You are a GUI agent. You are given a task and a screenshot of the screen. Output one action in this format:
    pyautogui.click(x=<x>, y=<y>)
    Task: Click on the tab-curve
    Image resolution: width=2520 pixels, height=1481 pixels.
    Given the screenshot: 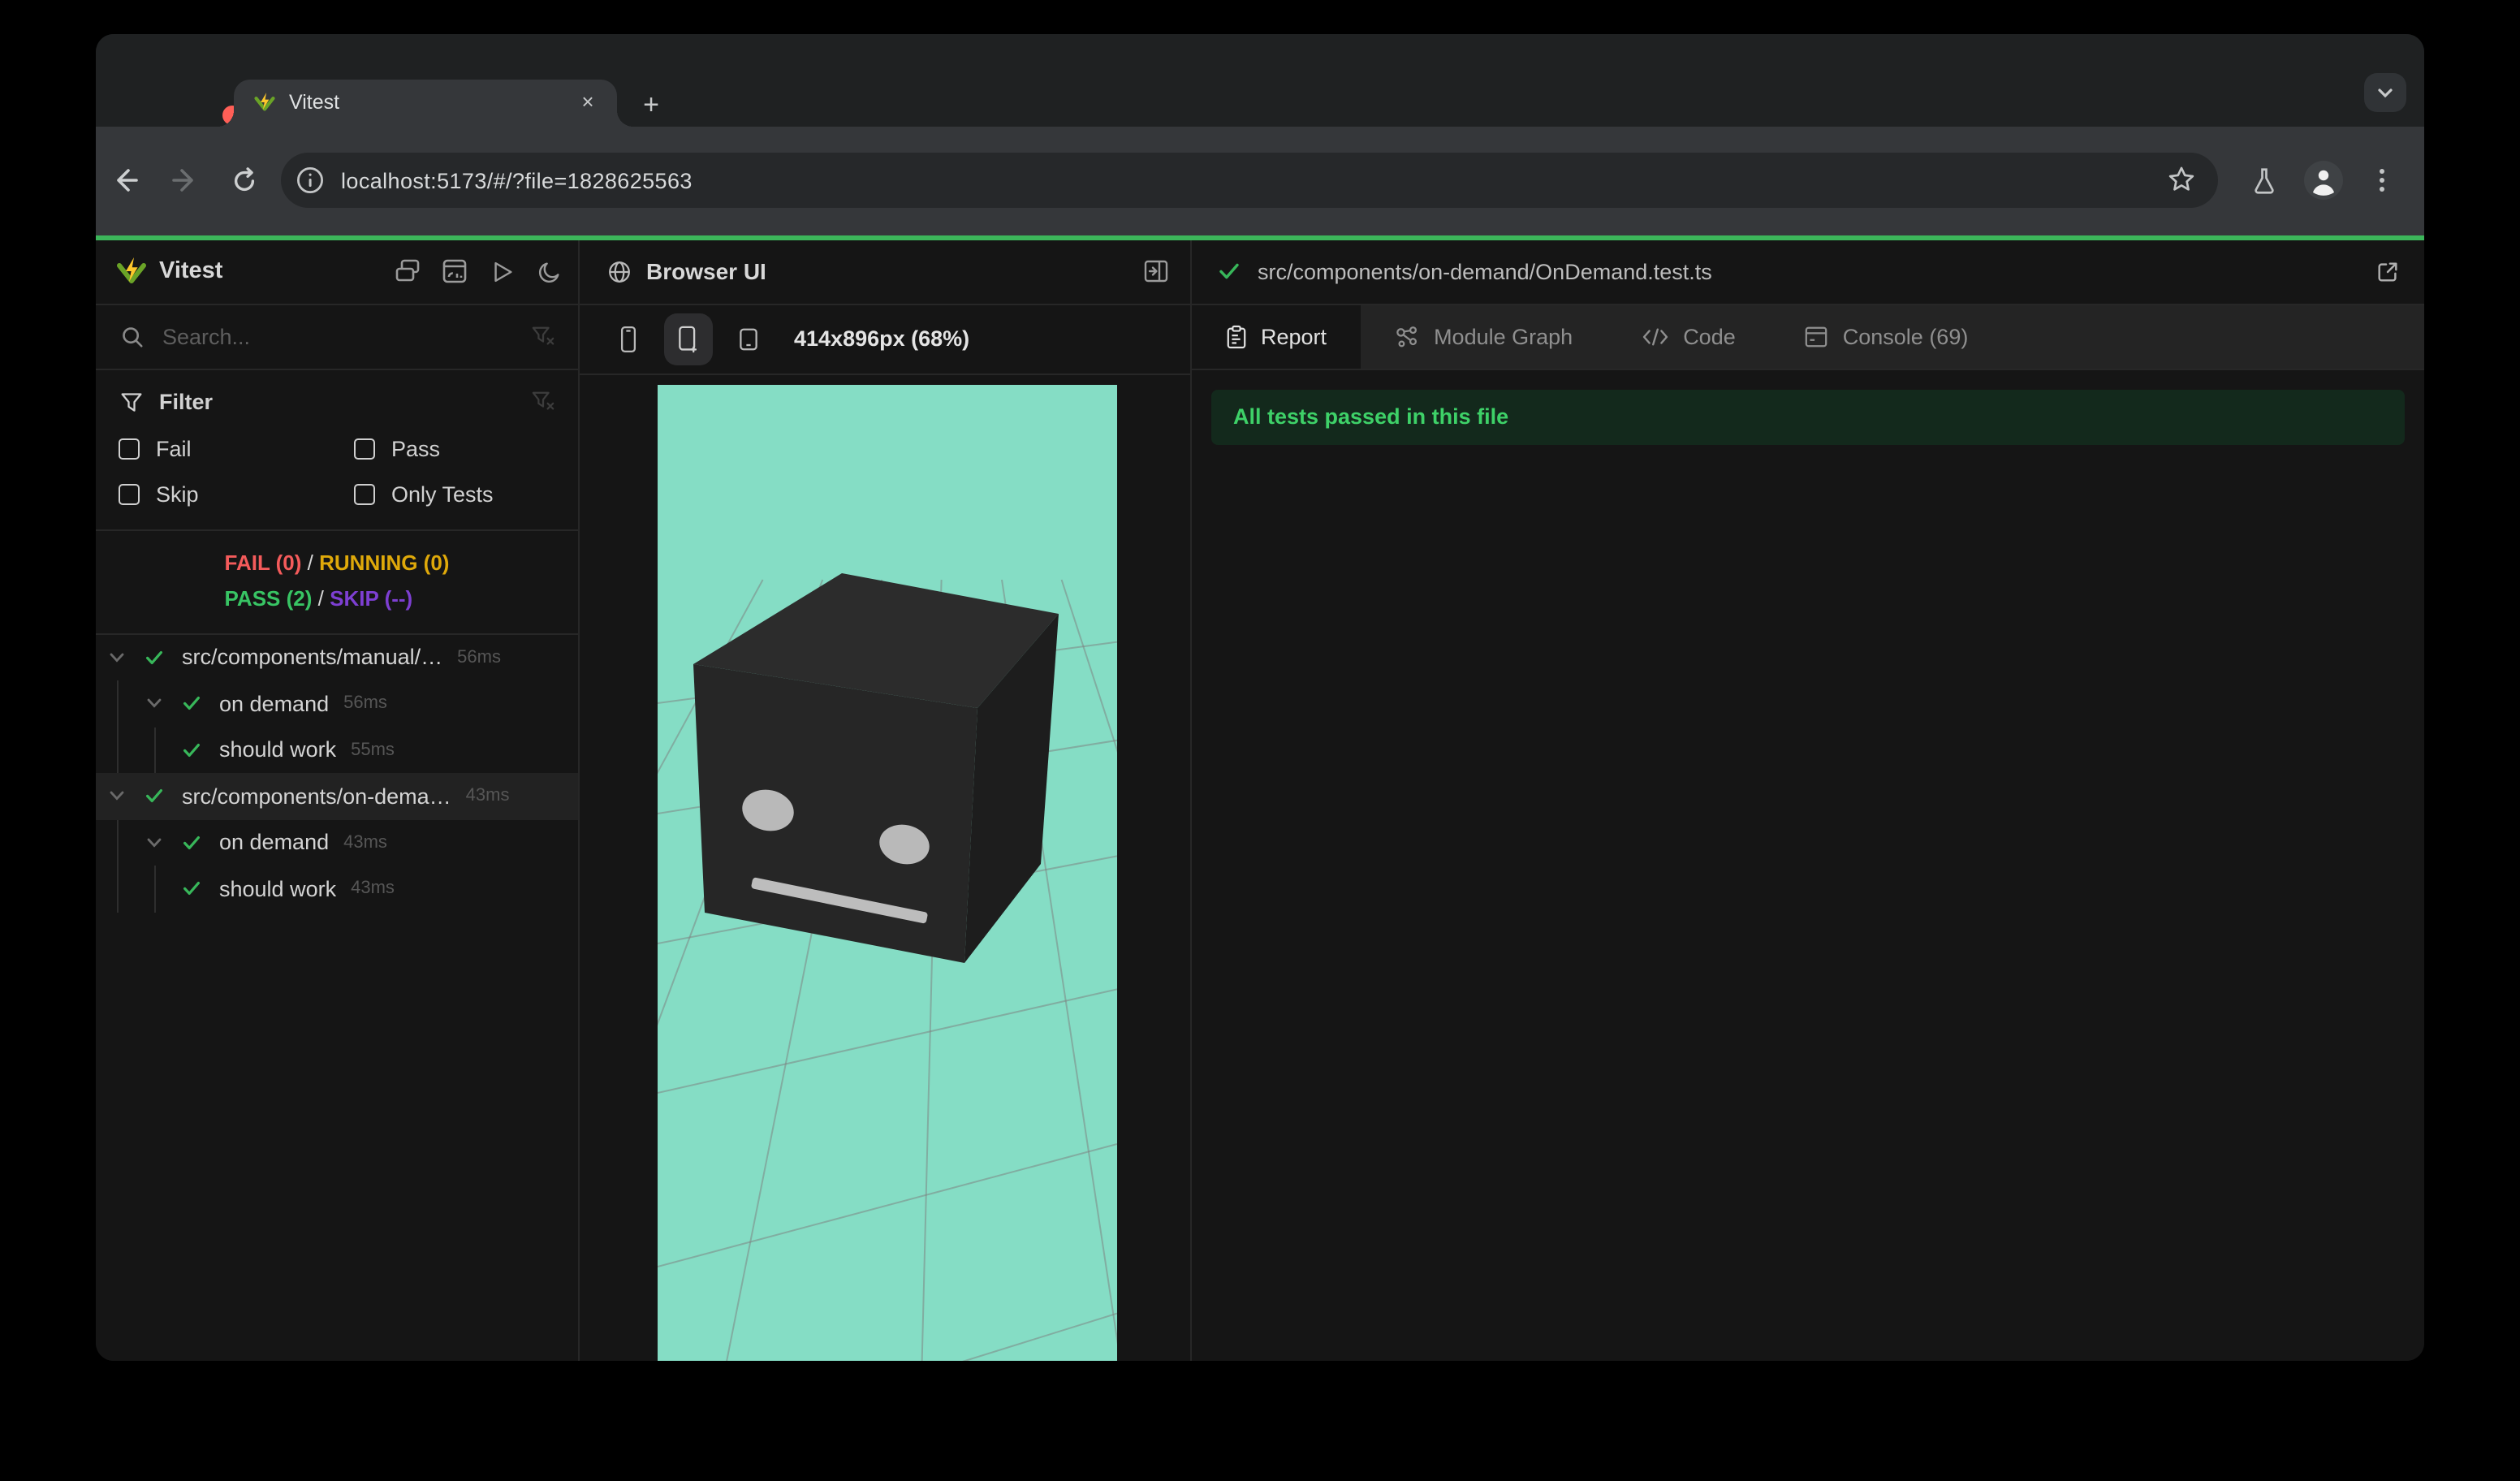 What is the action you would take?
    pyautogui.click(x=625, y=118)
    